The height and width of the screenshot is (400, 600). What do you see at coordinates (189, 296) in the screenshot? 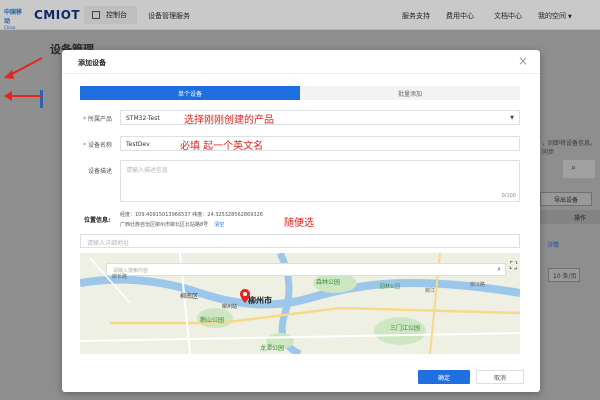
I see `map-label-liunan: 柳南区` at bounding box center [189, 296].